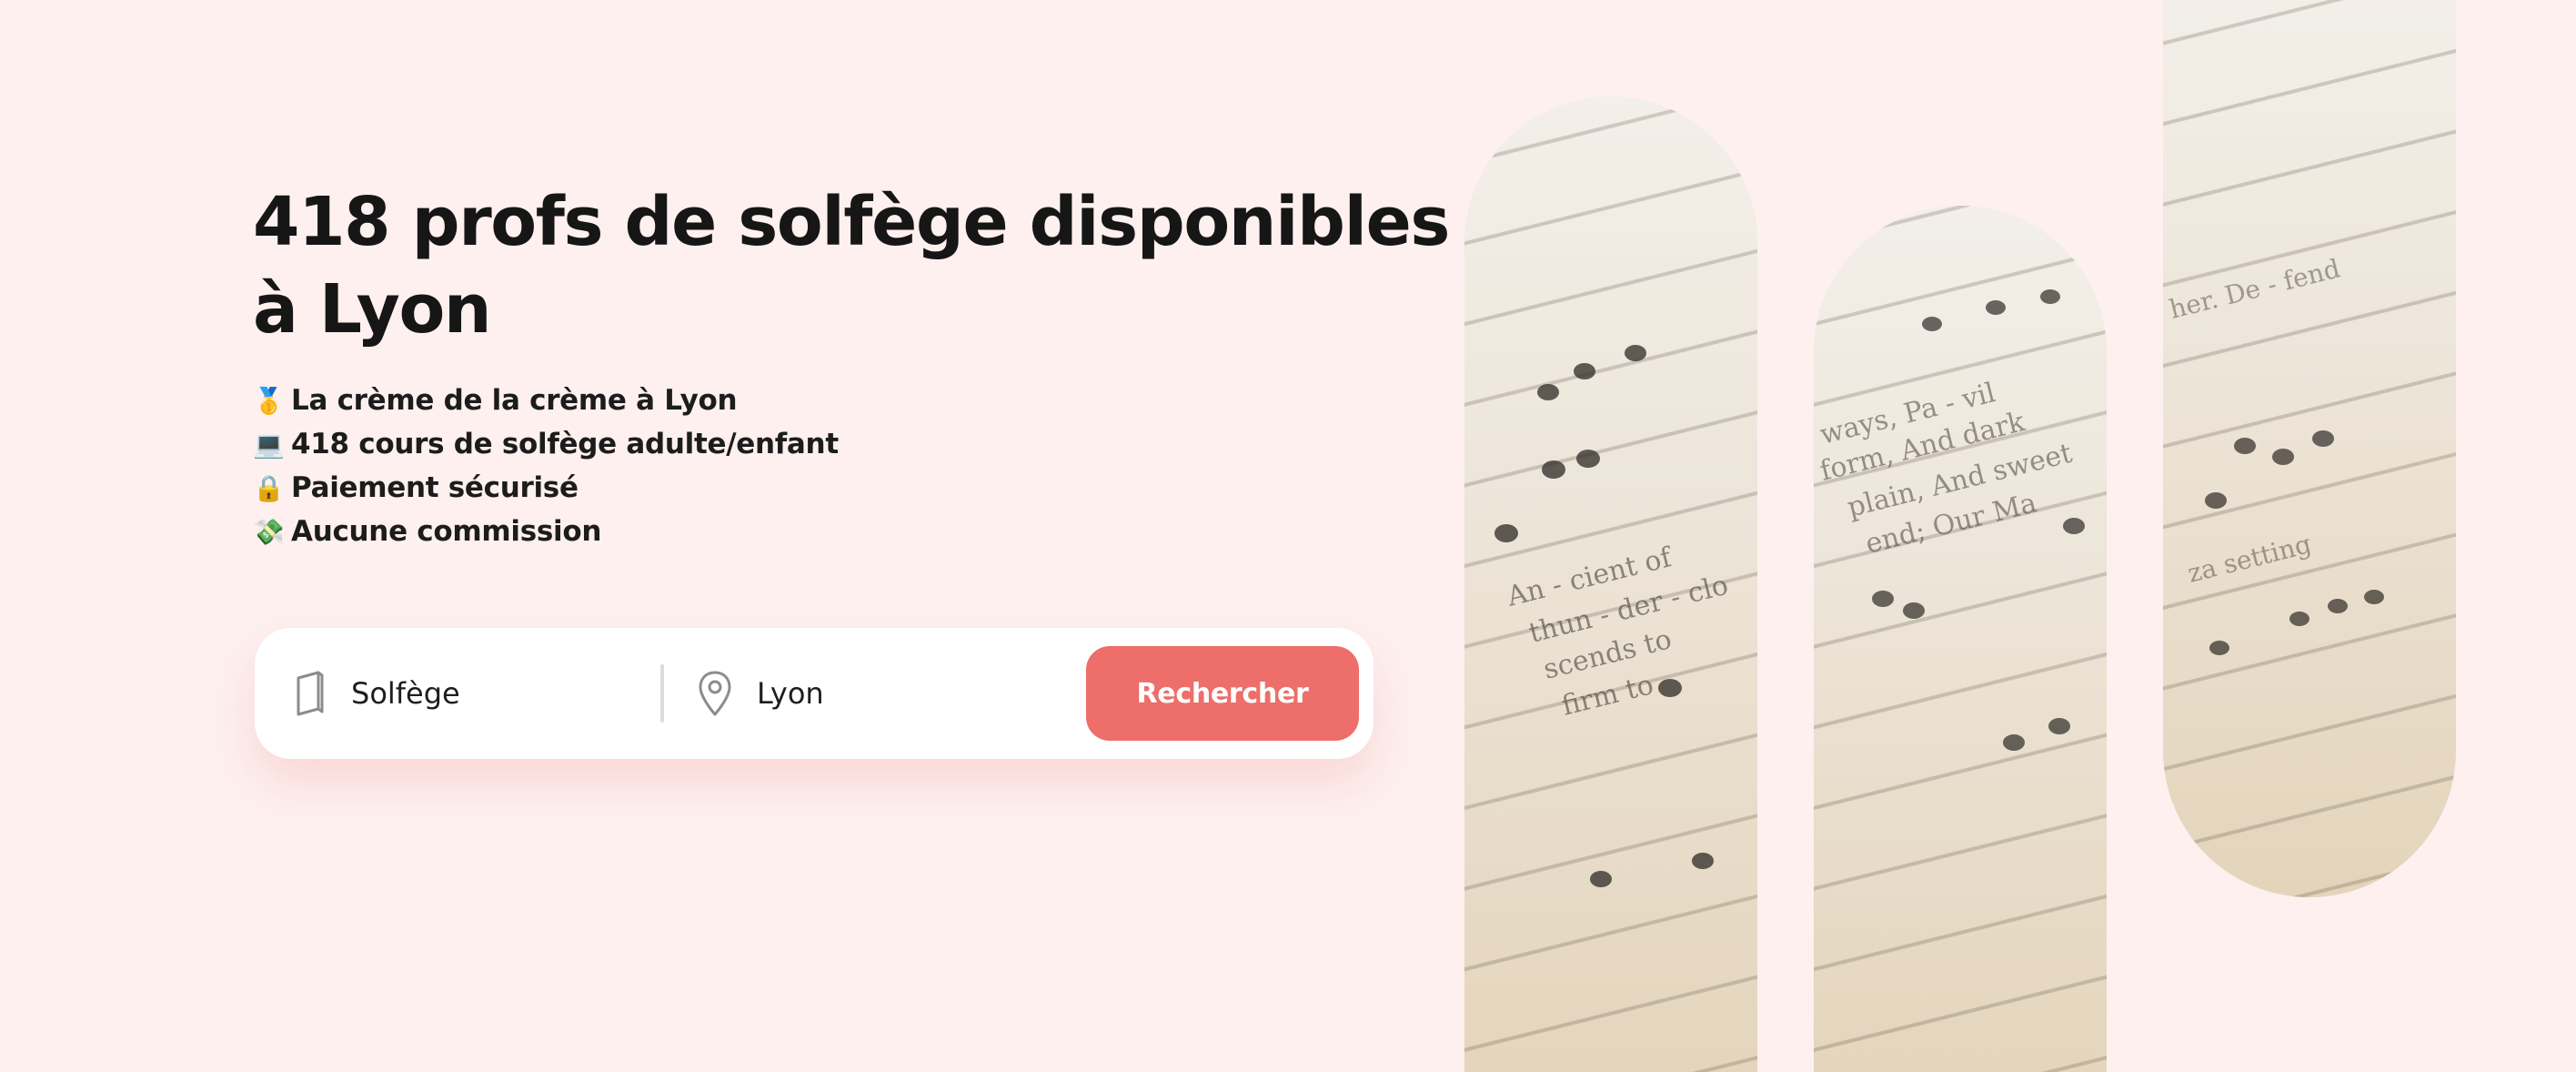  What do you see at coordinates (2255, 288) in the screenshot?
I see `svg-text: her. De - fend` at bounding box center [2255, 288].